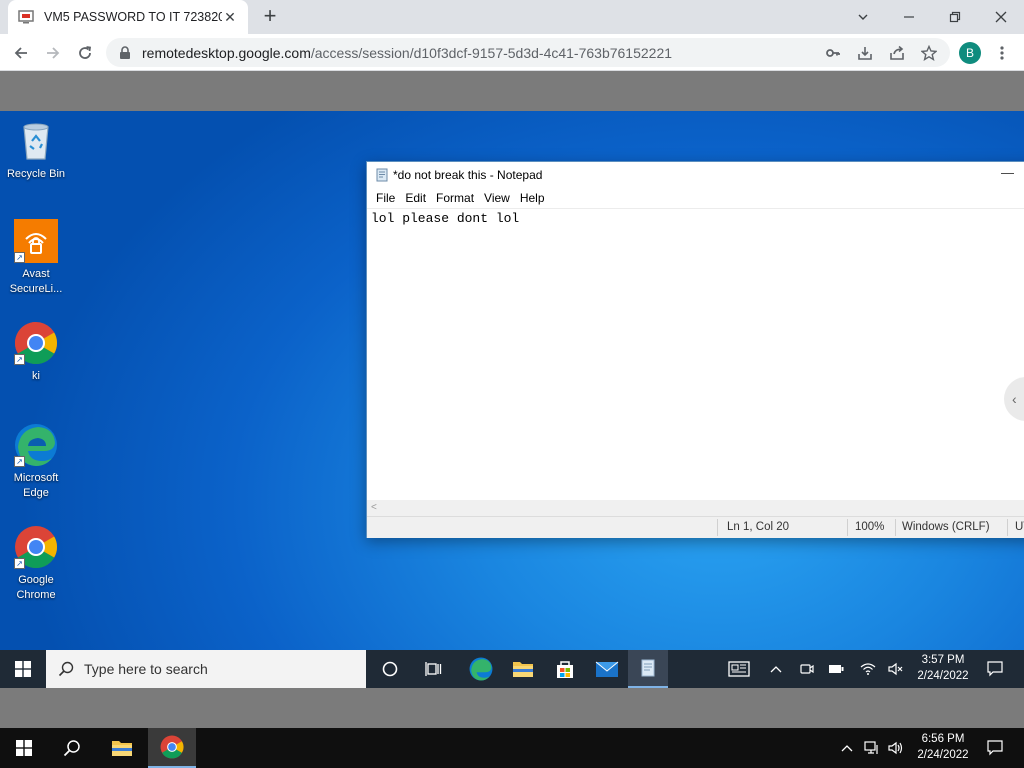 The image size is (1024, 768). What do you see at coordinates (497, 198) in the screenshot?
I see `menu-view: View` at bounding box center [497, 198].